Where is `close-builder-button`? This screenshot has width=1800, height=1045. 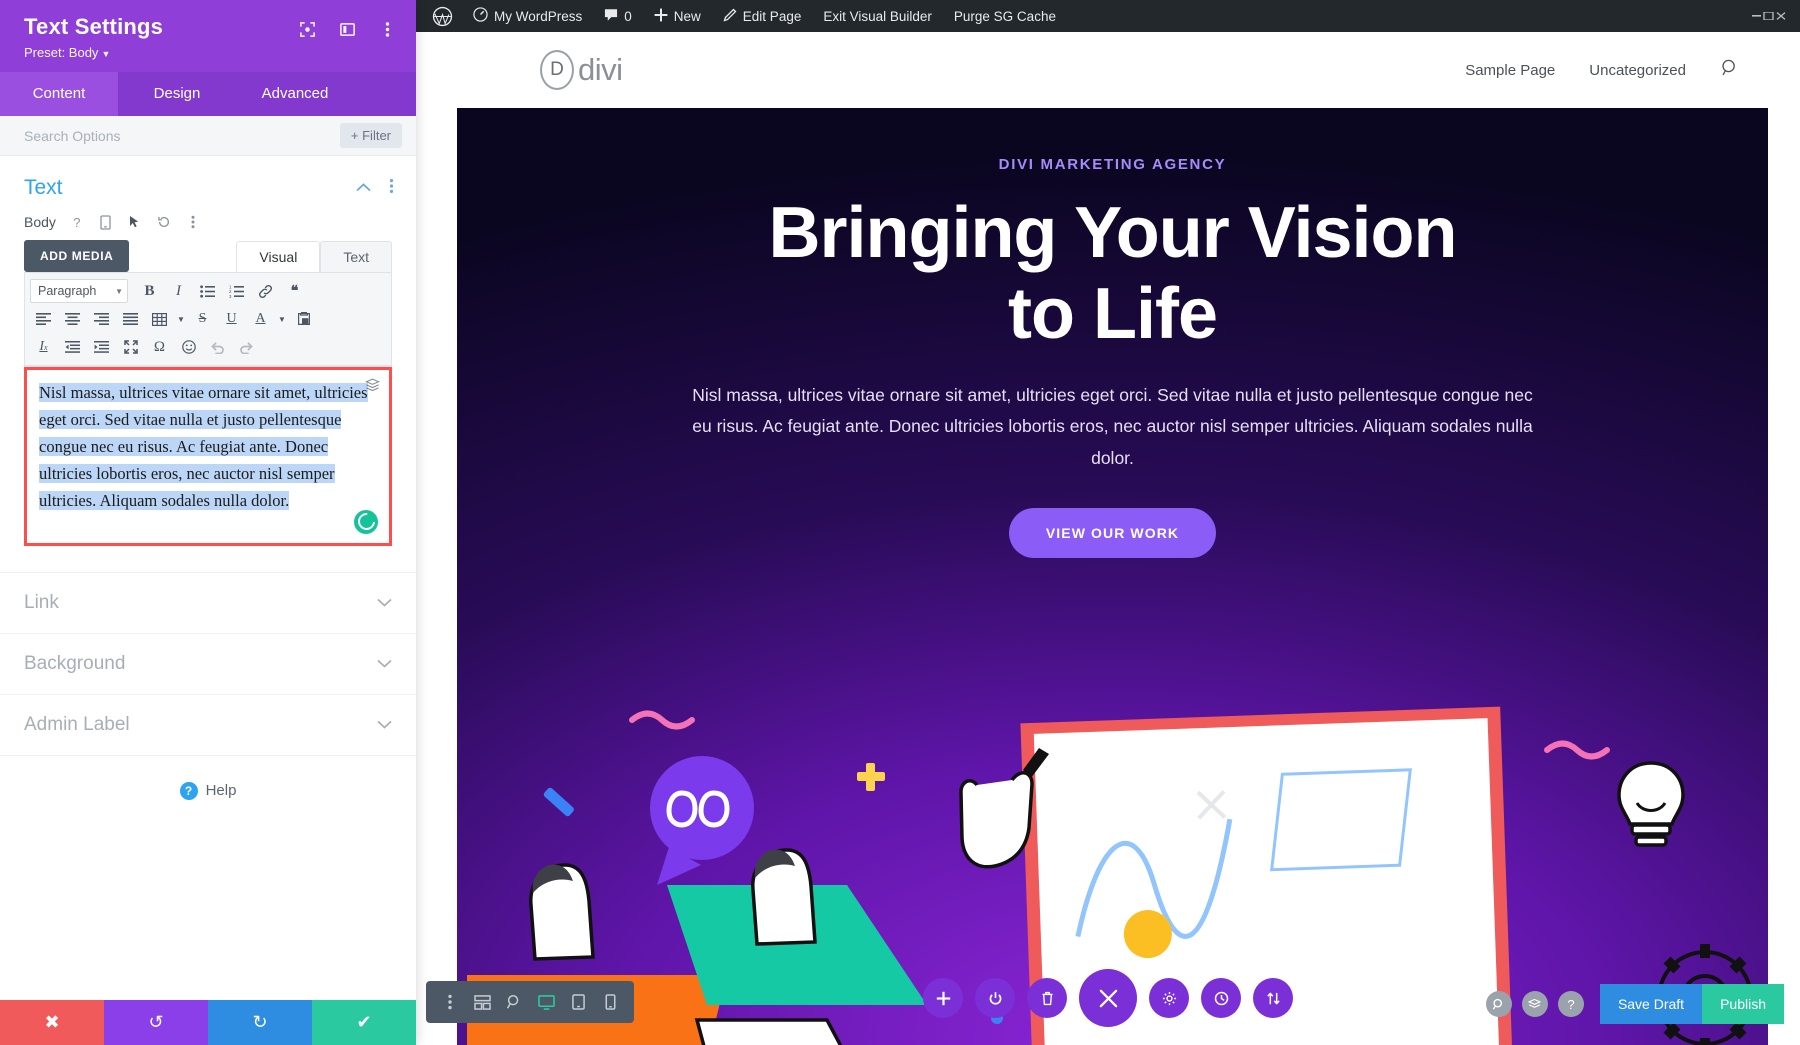 close-builder-button is located at coordinates (1108, 998).